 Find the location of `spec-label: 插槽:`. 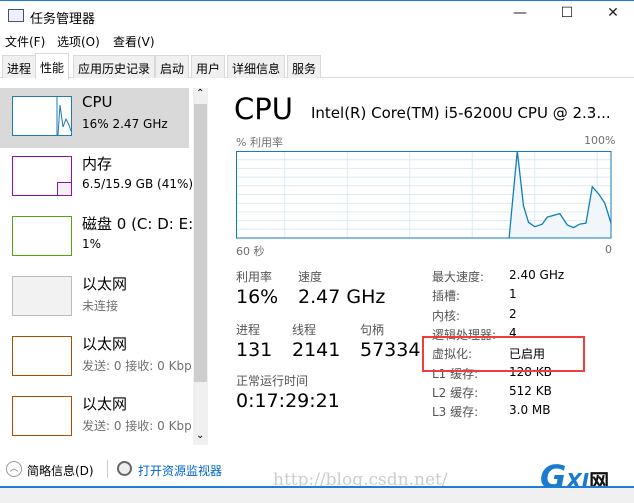

spec-label: 插槽: is located at coordinates (446, 296).